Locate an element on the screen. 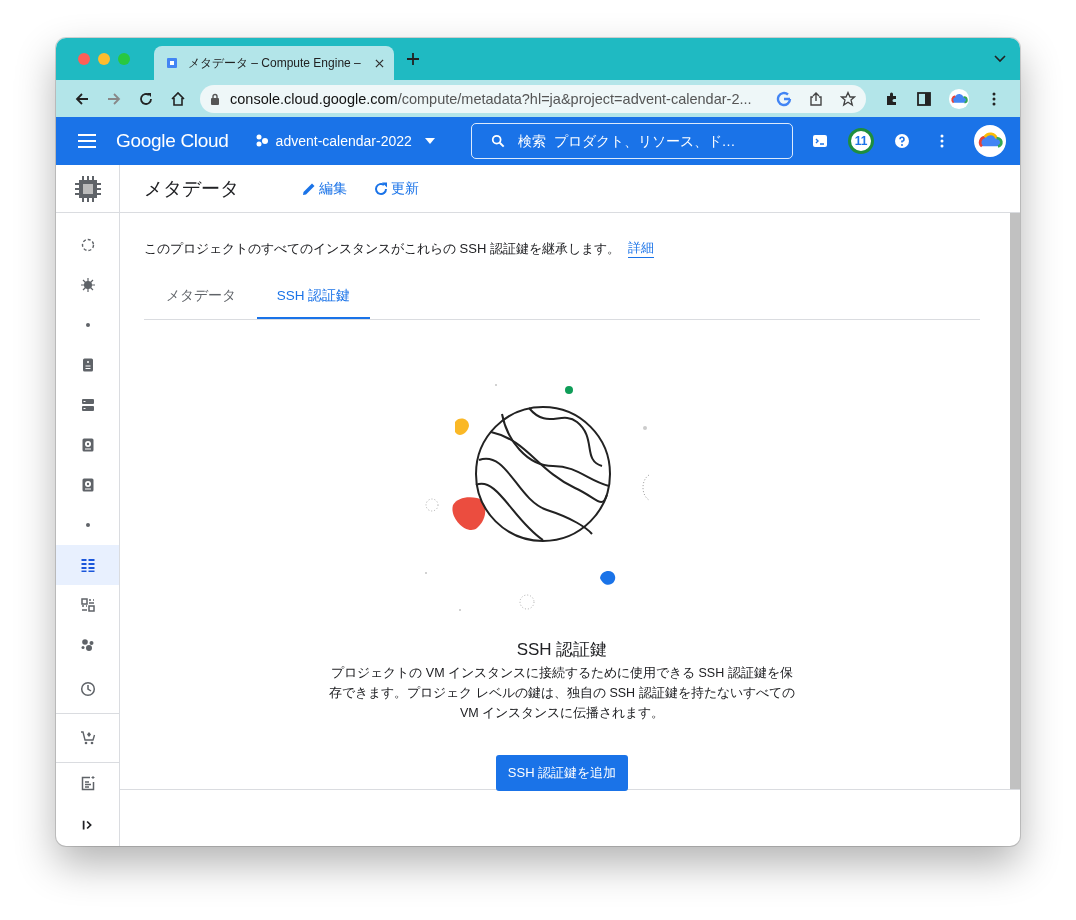 The height and width of the screenshot is (920, 1076). clock-icon is located at coordinates (87, 689).